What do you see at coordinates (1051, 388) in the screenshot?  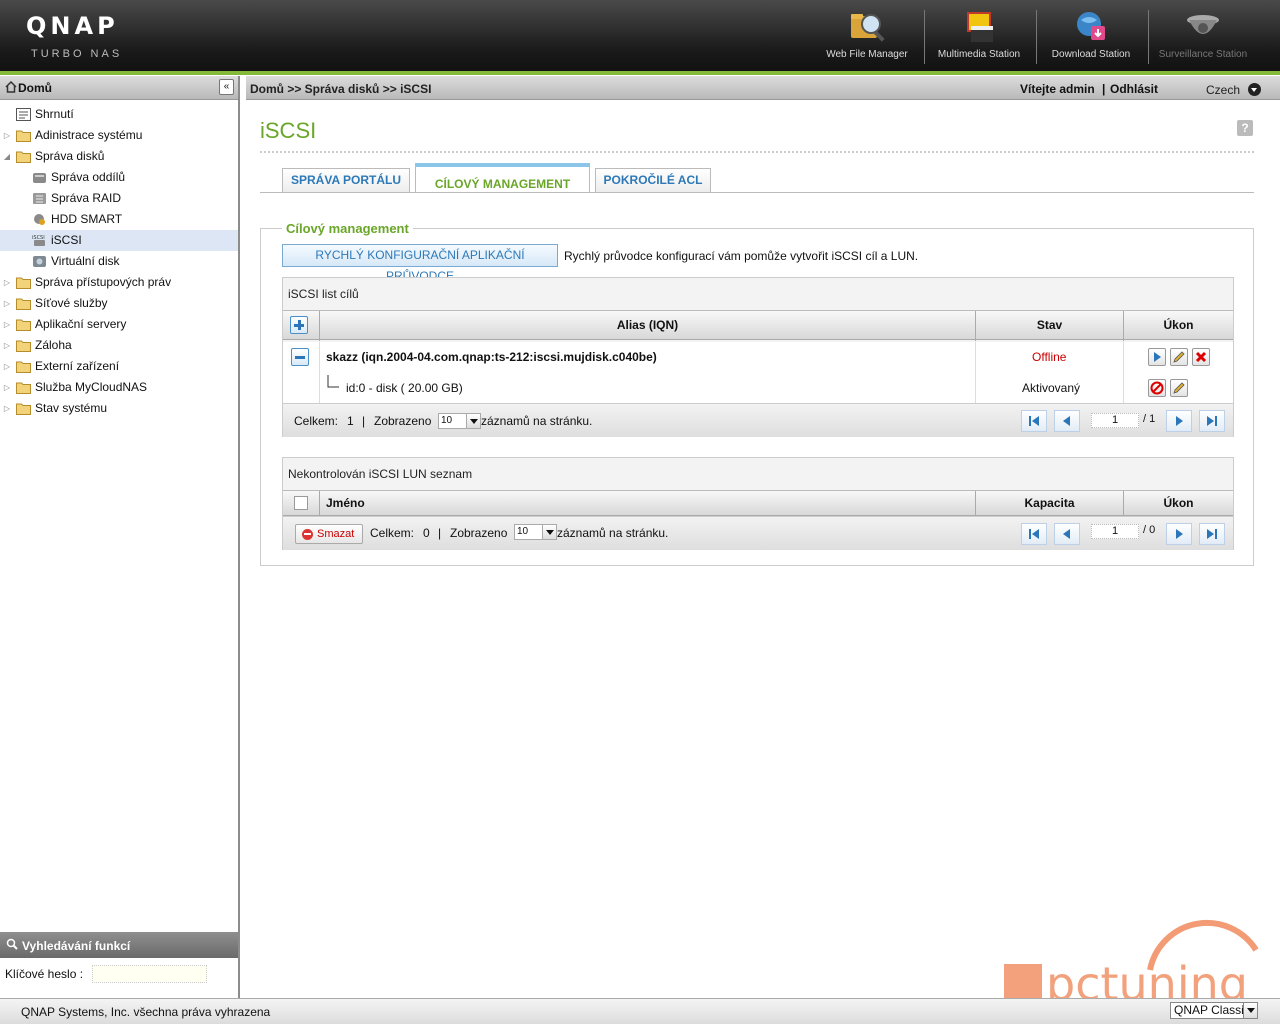 I see `lun-status: Aktivovaný` at bounding box center [1051, 388].